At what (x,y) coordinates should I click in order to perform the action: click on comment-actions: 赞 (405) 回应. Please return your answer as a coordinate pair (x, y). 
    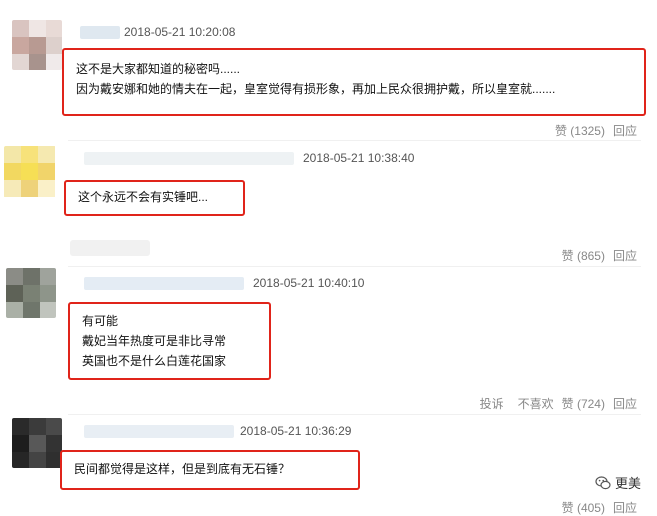
    Looking at the image, I should click on (595, 507).